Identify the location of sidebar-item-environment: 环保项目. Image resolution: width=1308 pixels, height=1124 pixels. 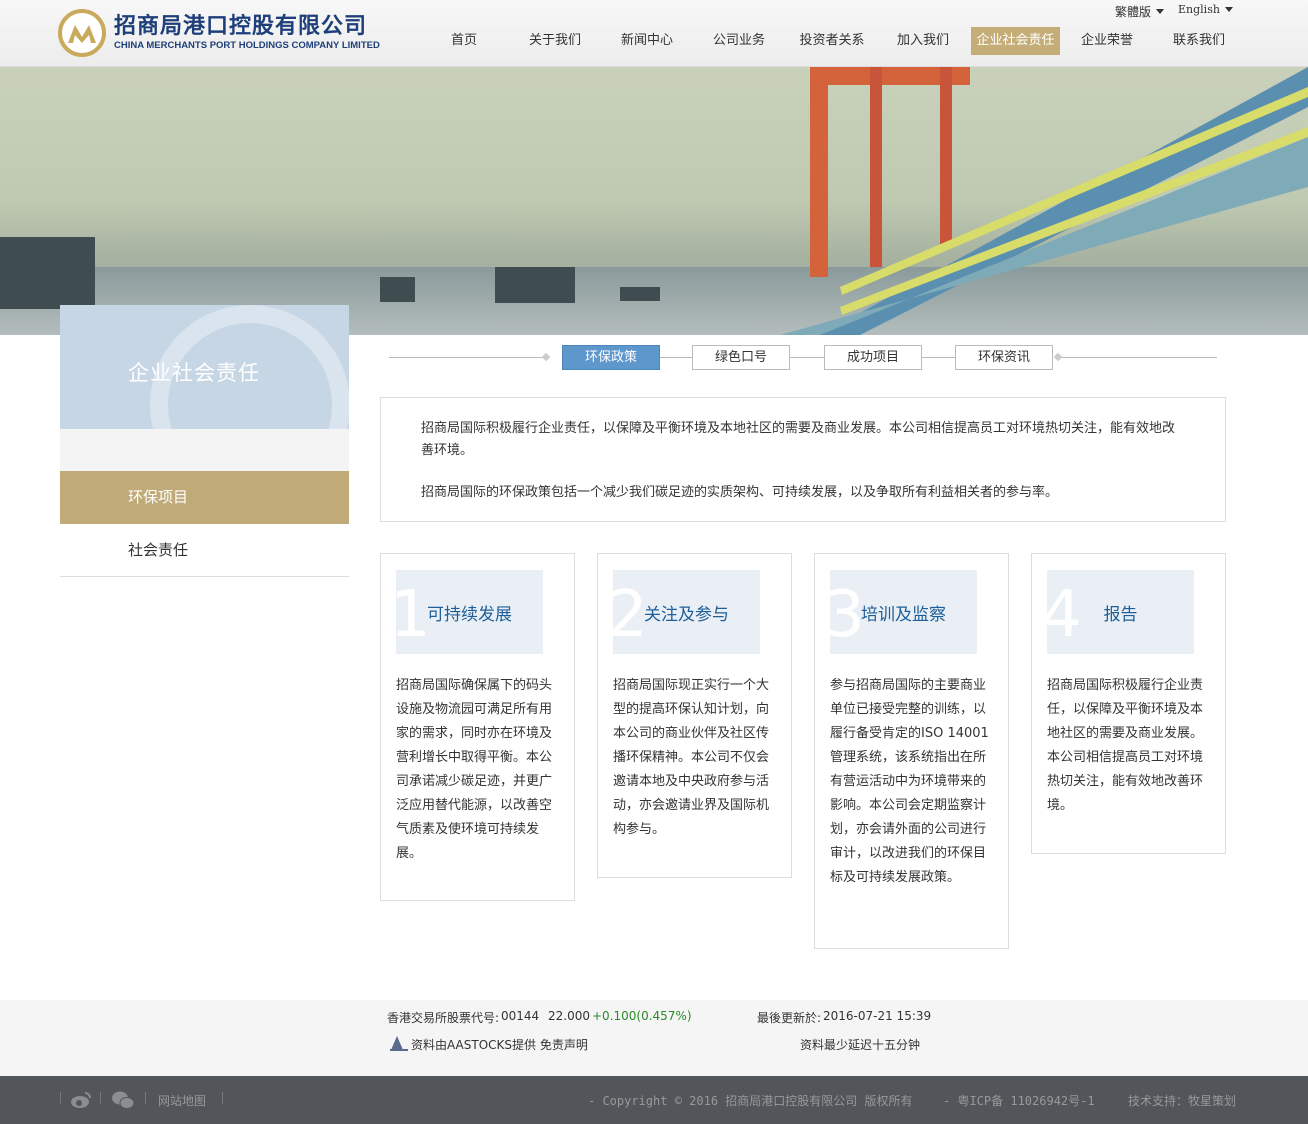
(204, 497).